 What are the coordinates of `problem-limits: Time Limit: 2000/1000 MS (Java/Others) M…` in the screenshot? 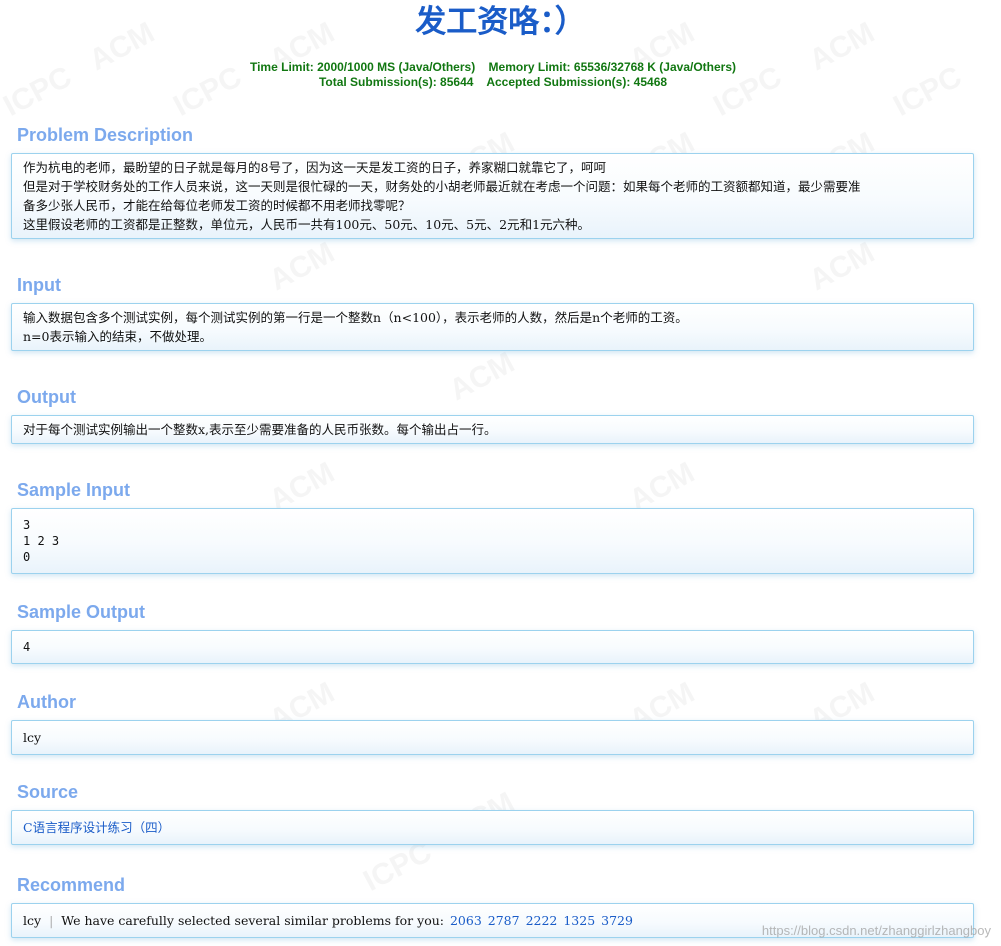 It's located at (493, 74).